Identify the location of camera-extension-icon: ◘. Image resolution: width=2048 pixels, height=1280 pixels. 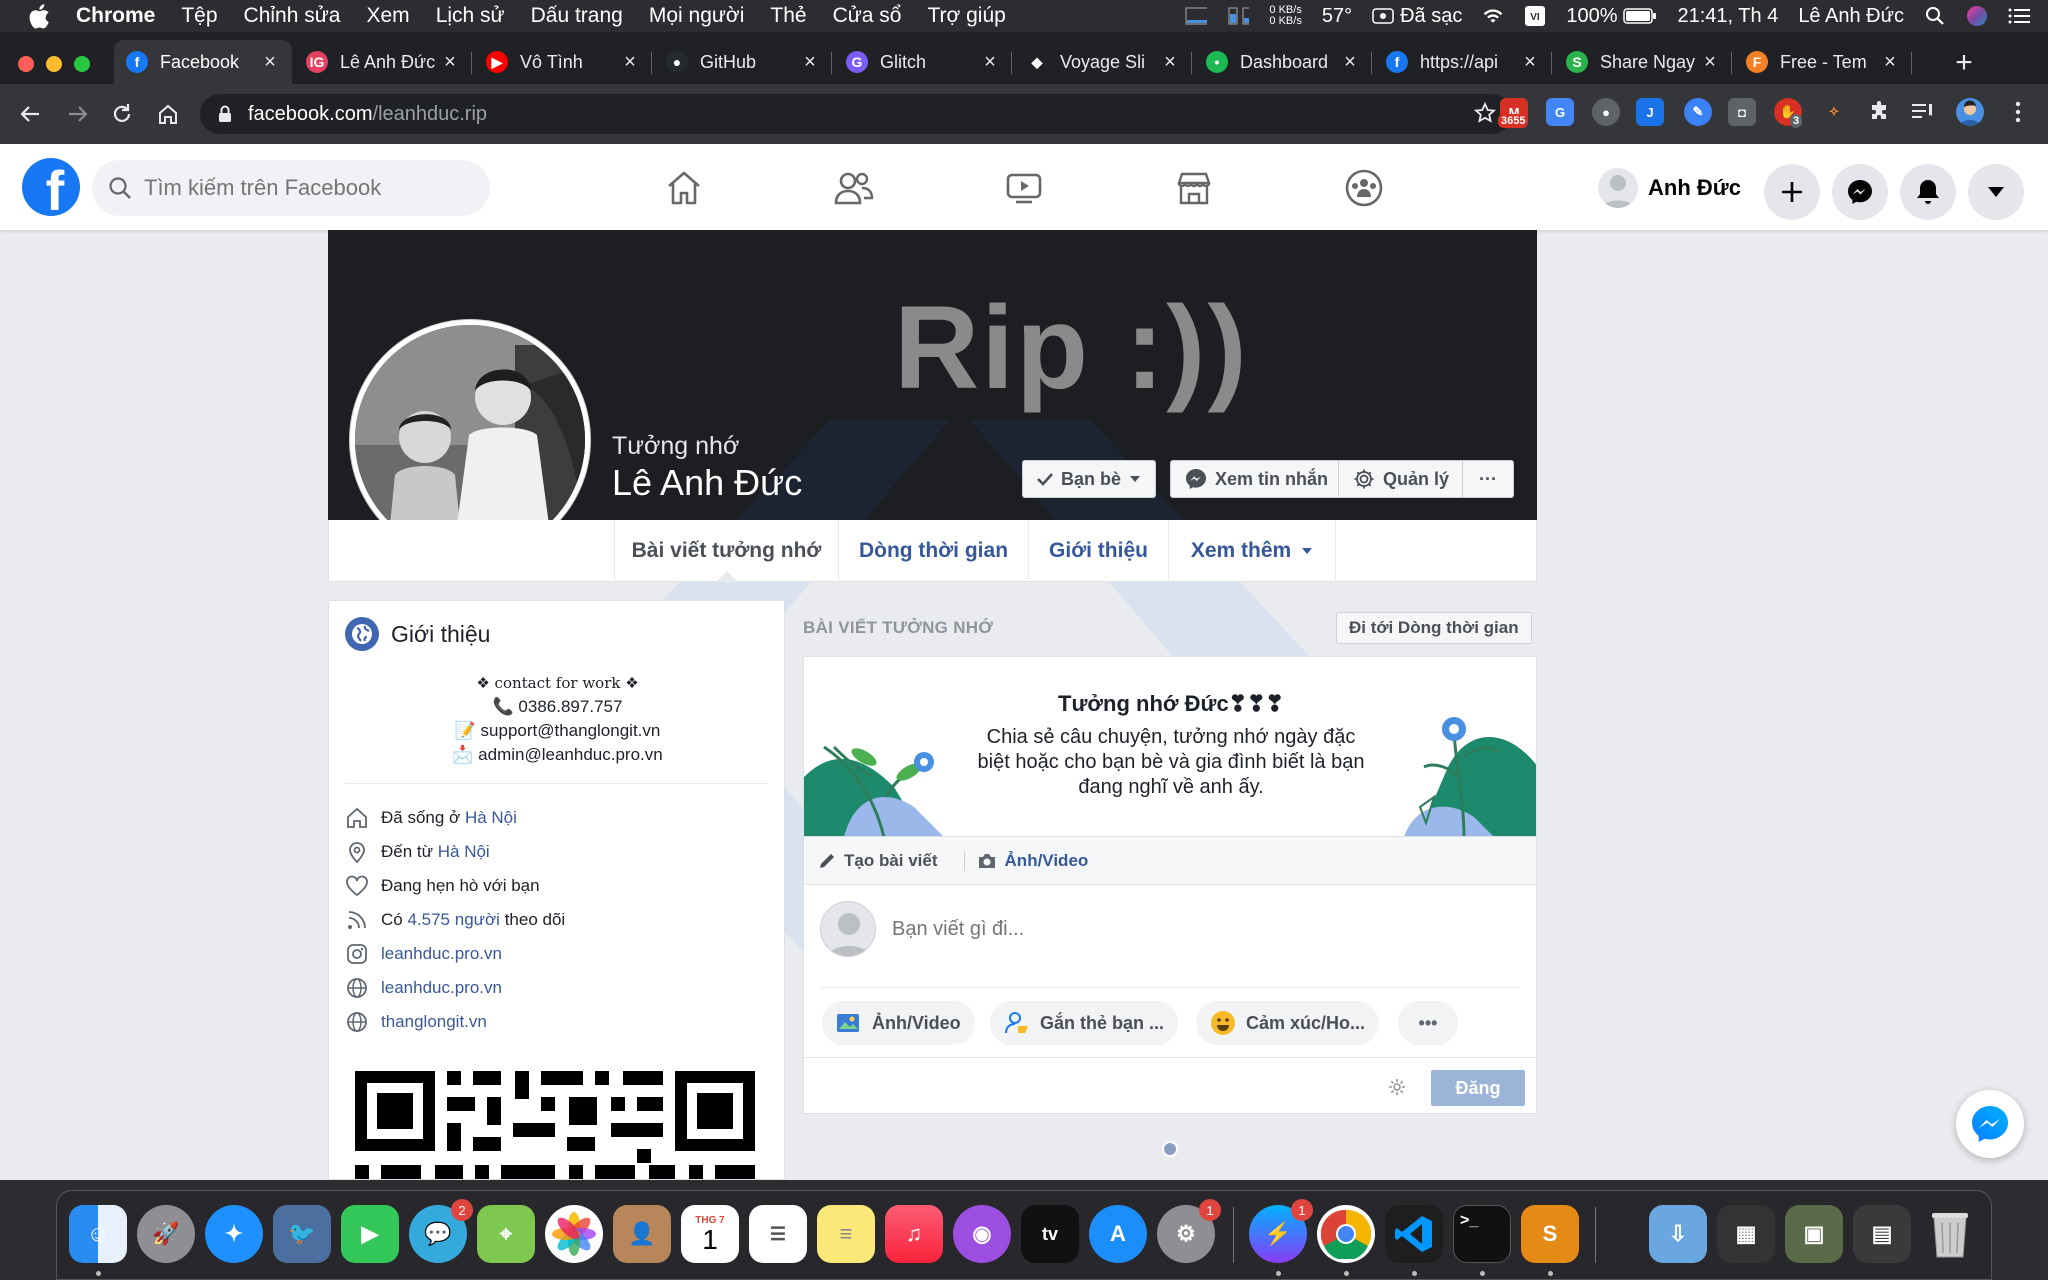
(1742, 112).